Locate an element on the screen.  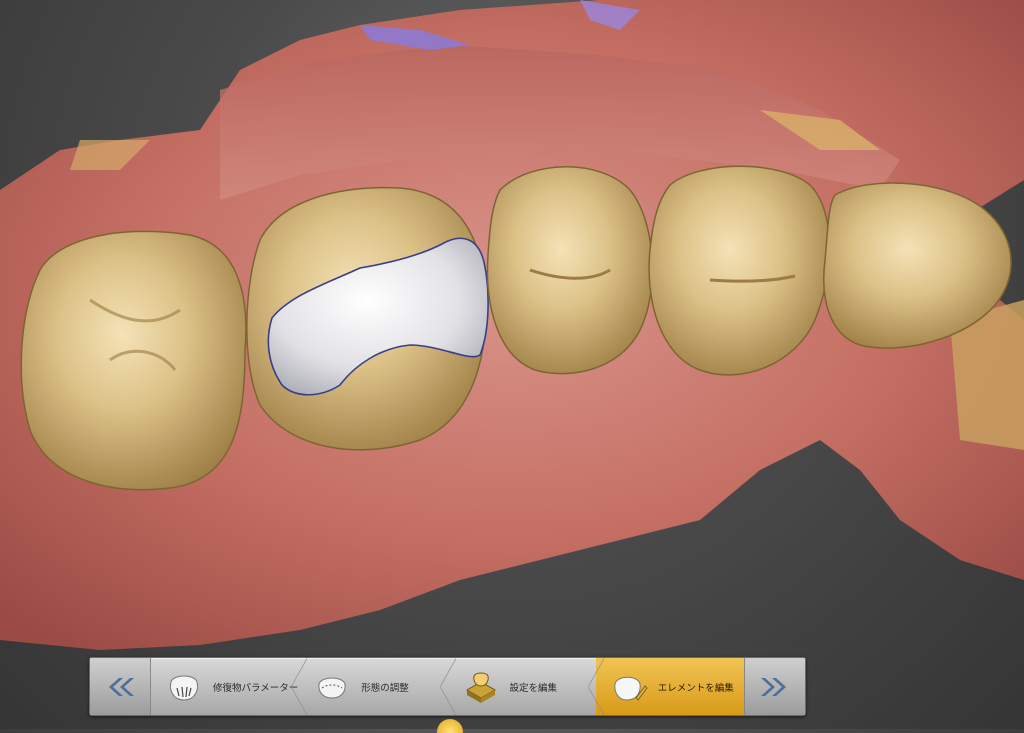
shape-adjust-icon is located at coordinates (332, 688).